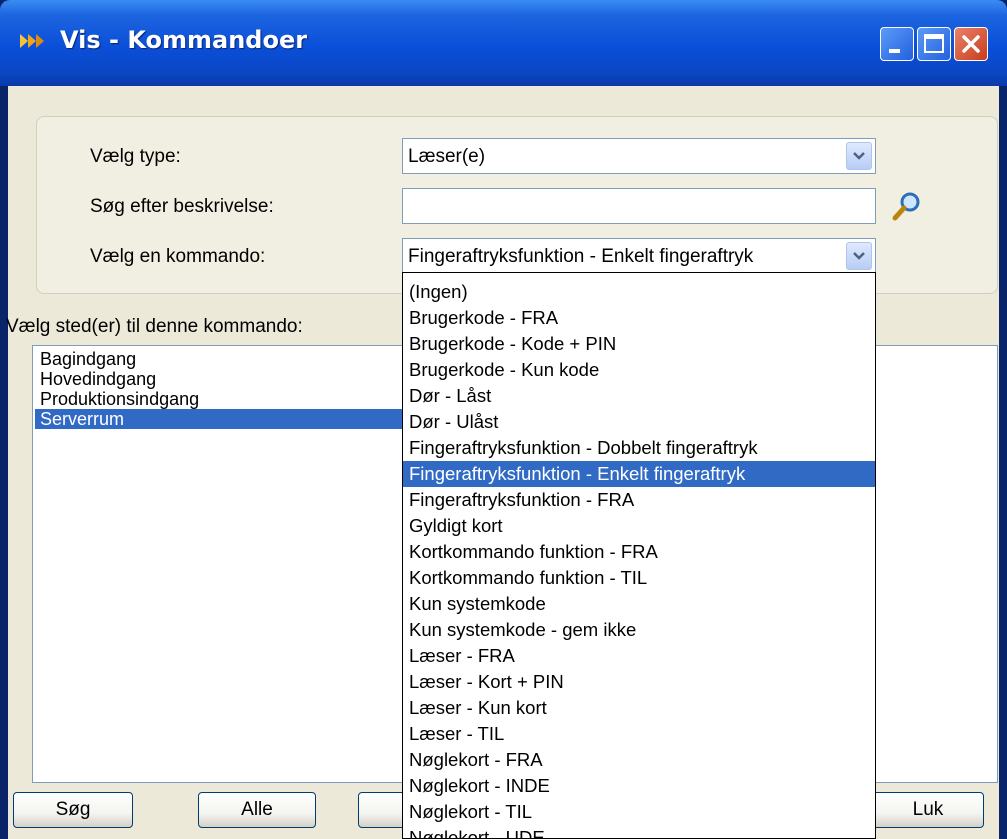  I want to click on type-label: Vælg type:, so click(135, 156).